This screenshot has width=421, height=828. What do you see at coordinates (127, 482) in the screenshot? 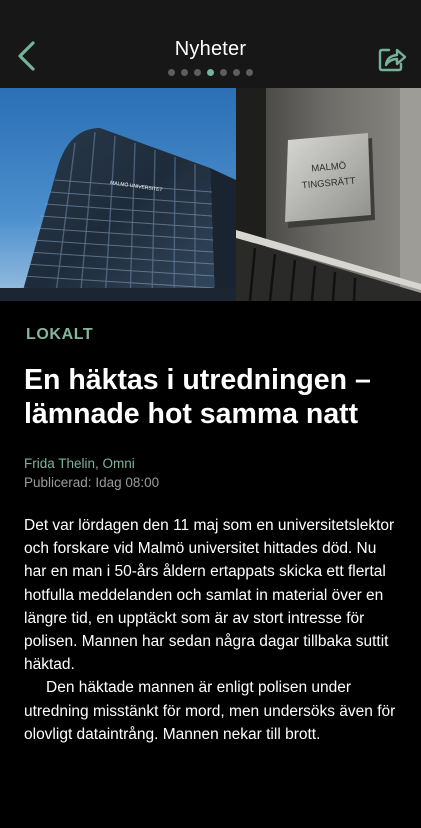
I see `publish-date-value: Idag 08:00` at bounding box center [127, 482].